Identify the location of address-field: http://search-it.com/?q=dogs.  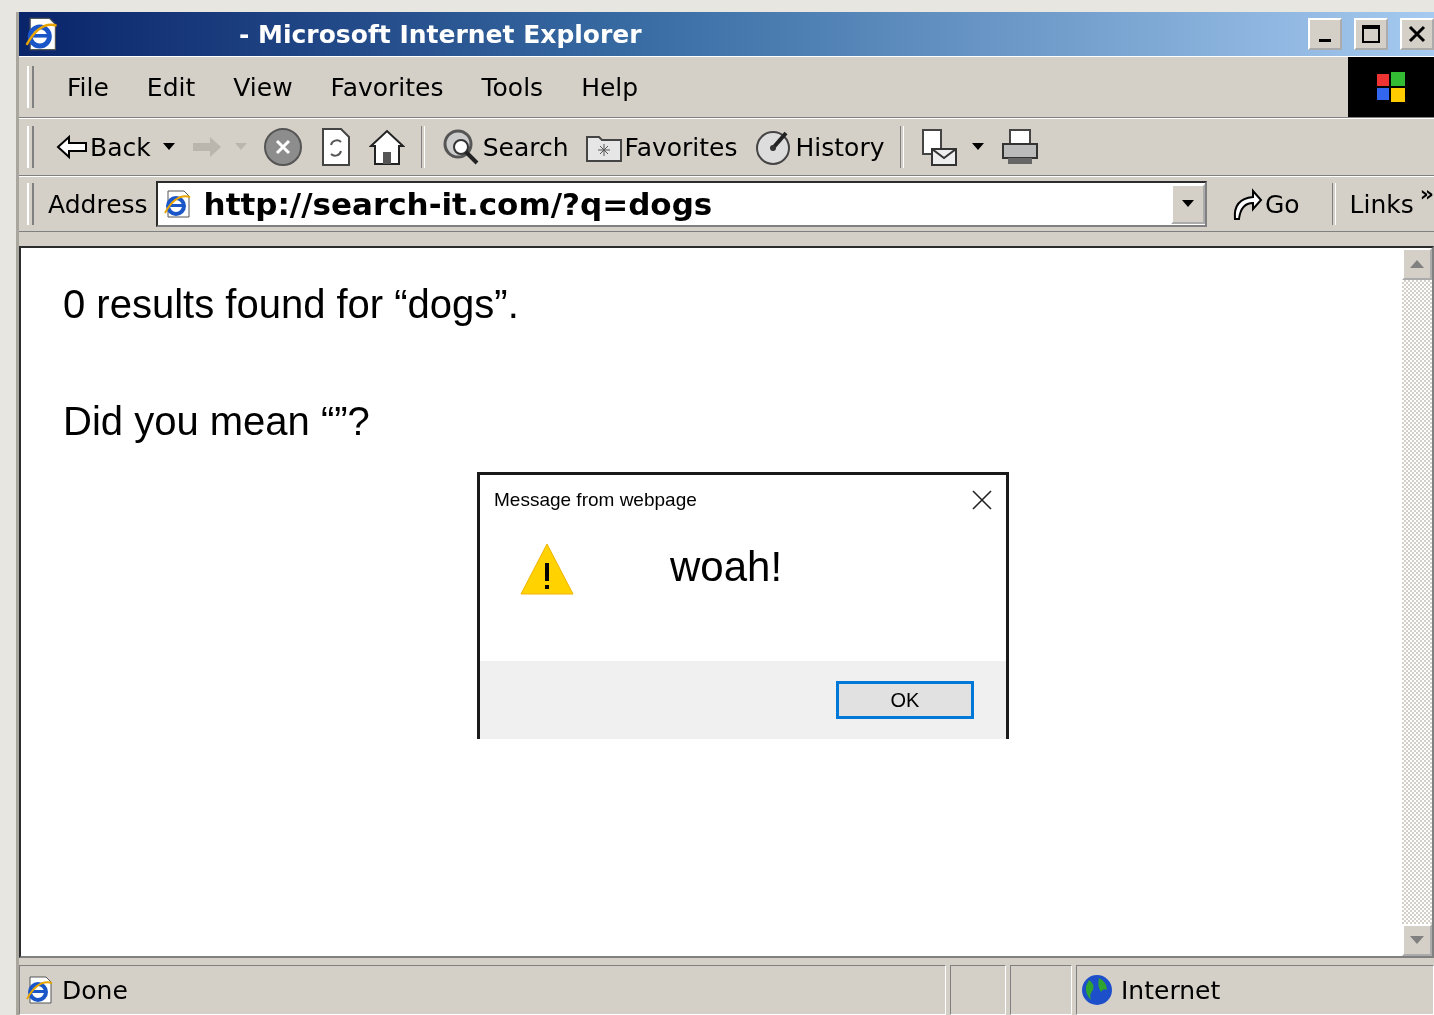
(681, 204).